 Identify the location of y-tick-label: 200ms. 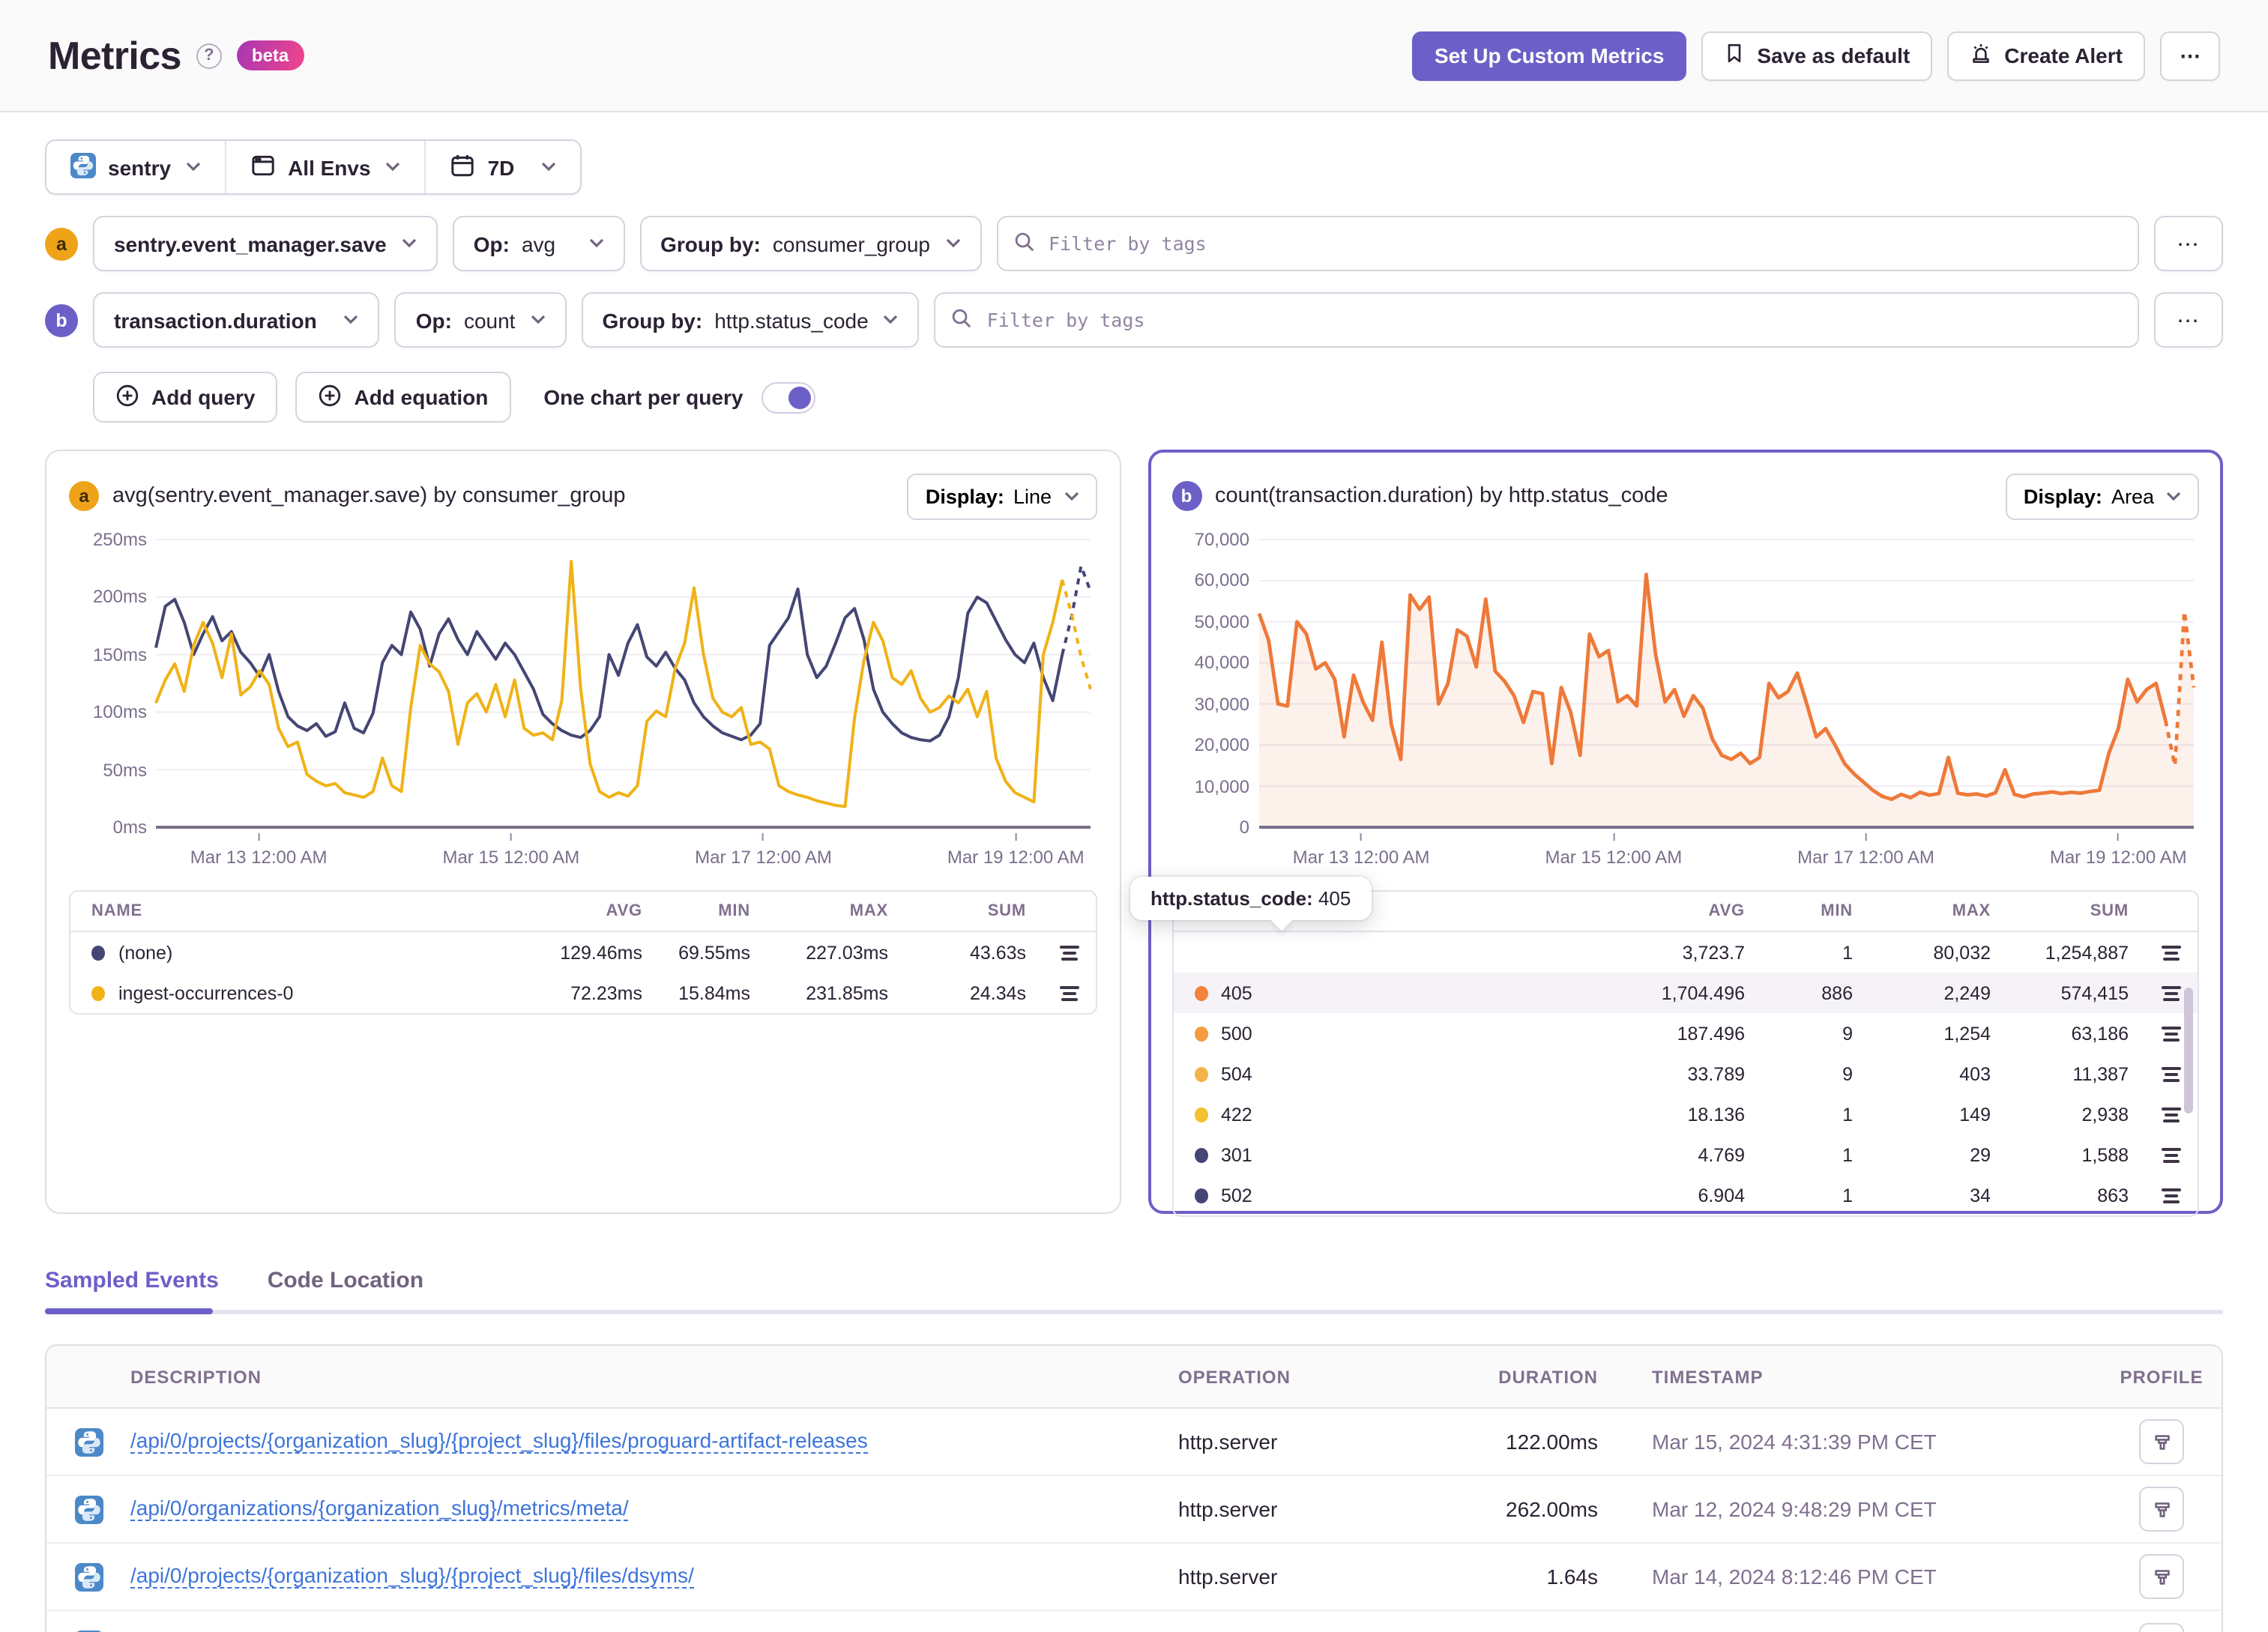
(119, 597).